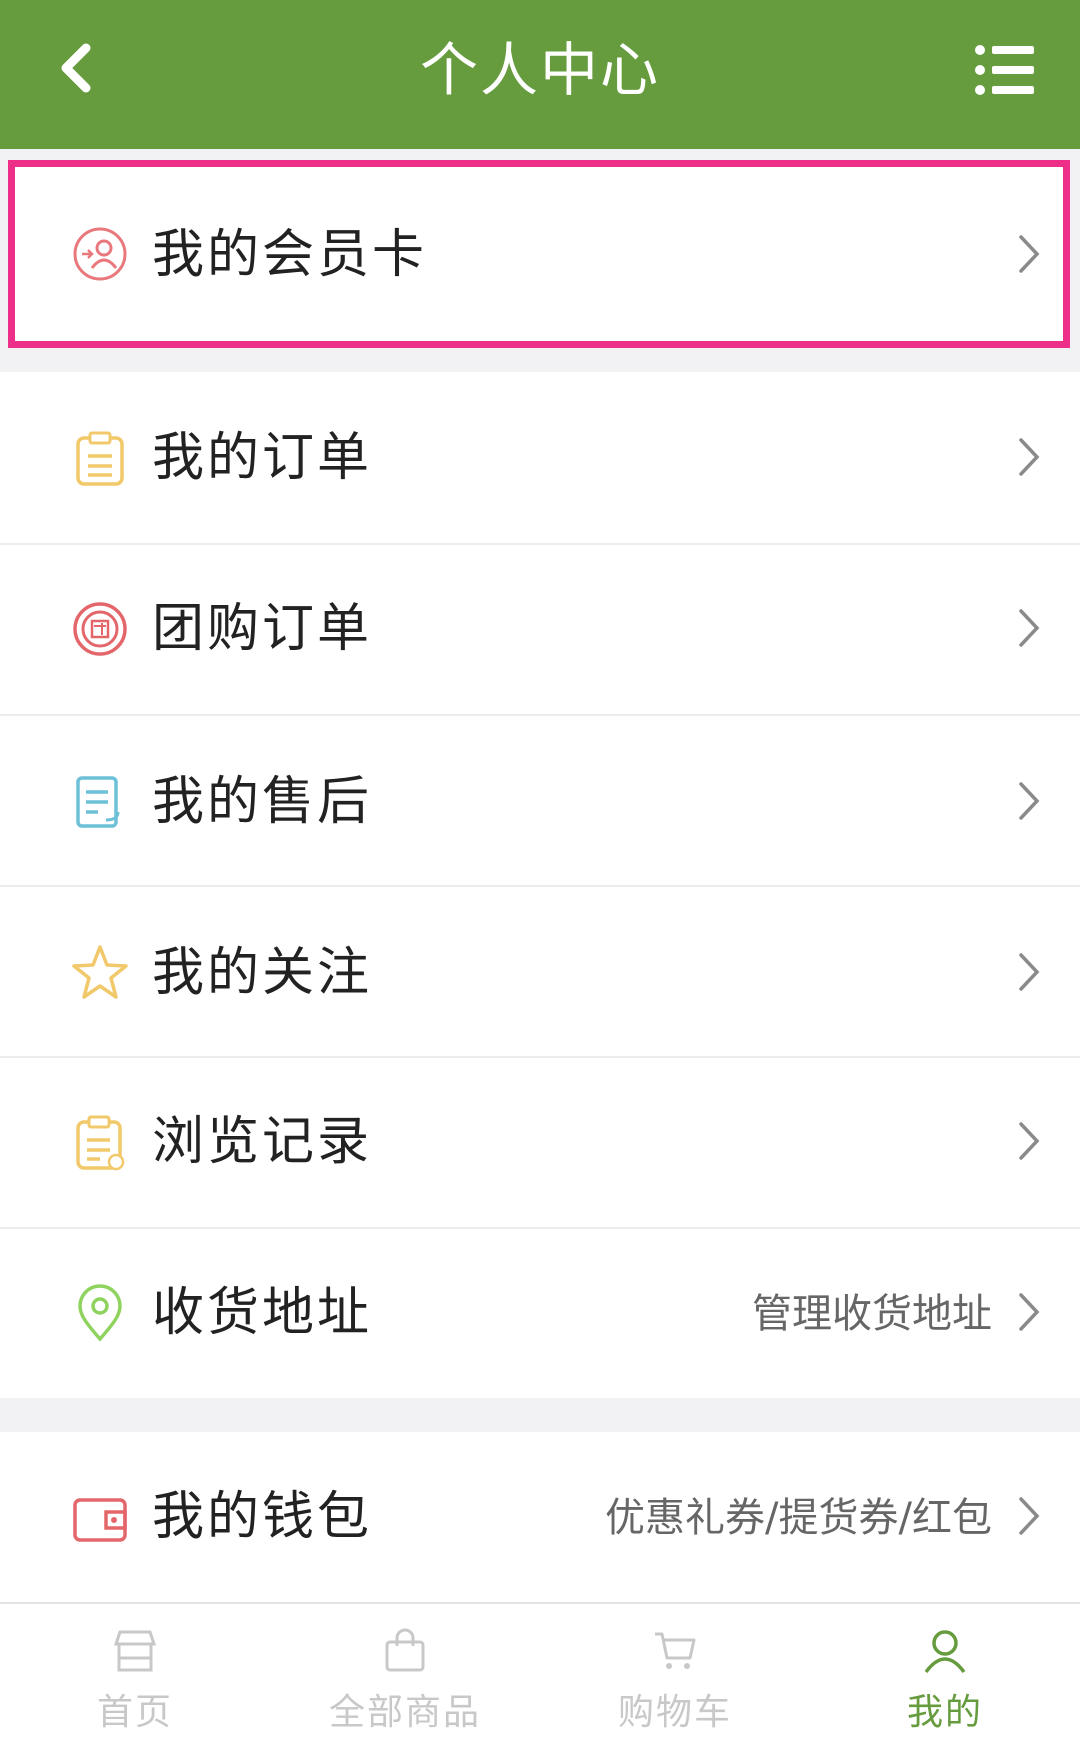  I want to click on menu-item-after-sales: 我的售后, so click(540, 801).